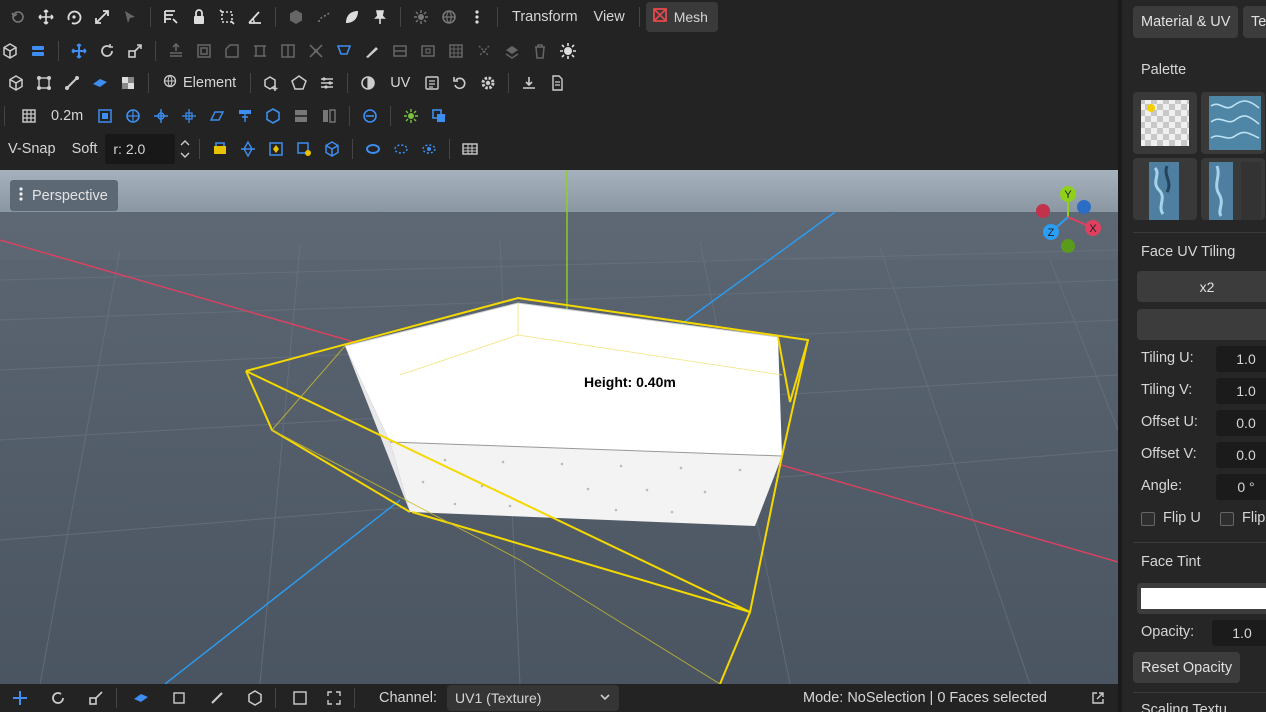 This screenshot has height=712, width=1266. What do you see at coordinates (100, 83) in the screenshot?
I see `face-select-icon` at bounding box center [100, 83].